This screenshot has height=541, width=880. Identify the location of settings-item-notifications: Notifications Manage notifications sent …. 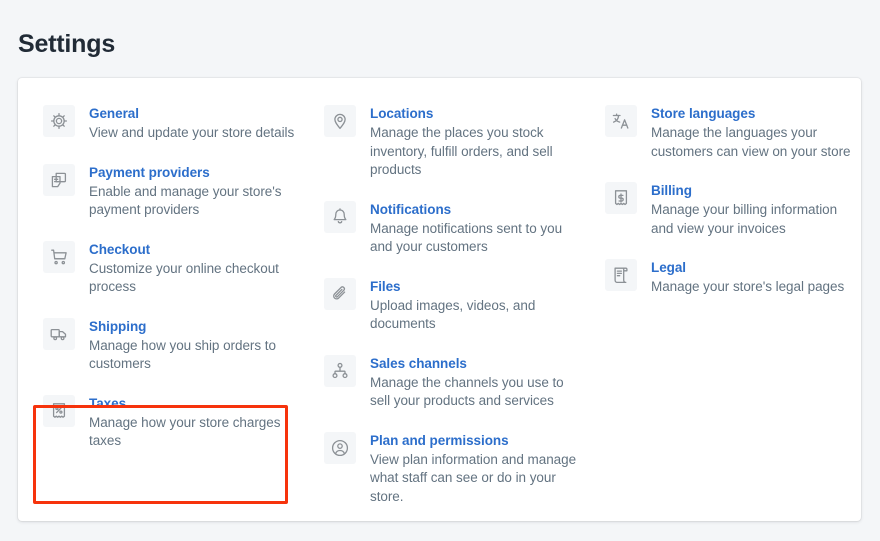
(449, 228).